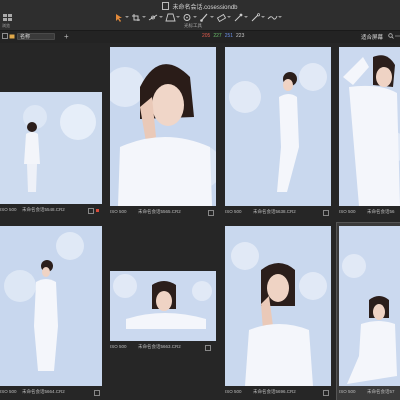  What do you see at coordinates (381, 211) in the screenshot?
I see `filename-label: 未命名会话56` at bounding box center [381, 211].